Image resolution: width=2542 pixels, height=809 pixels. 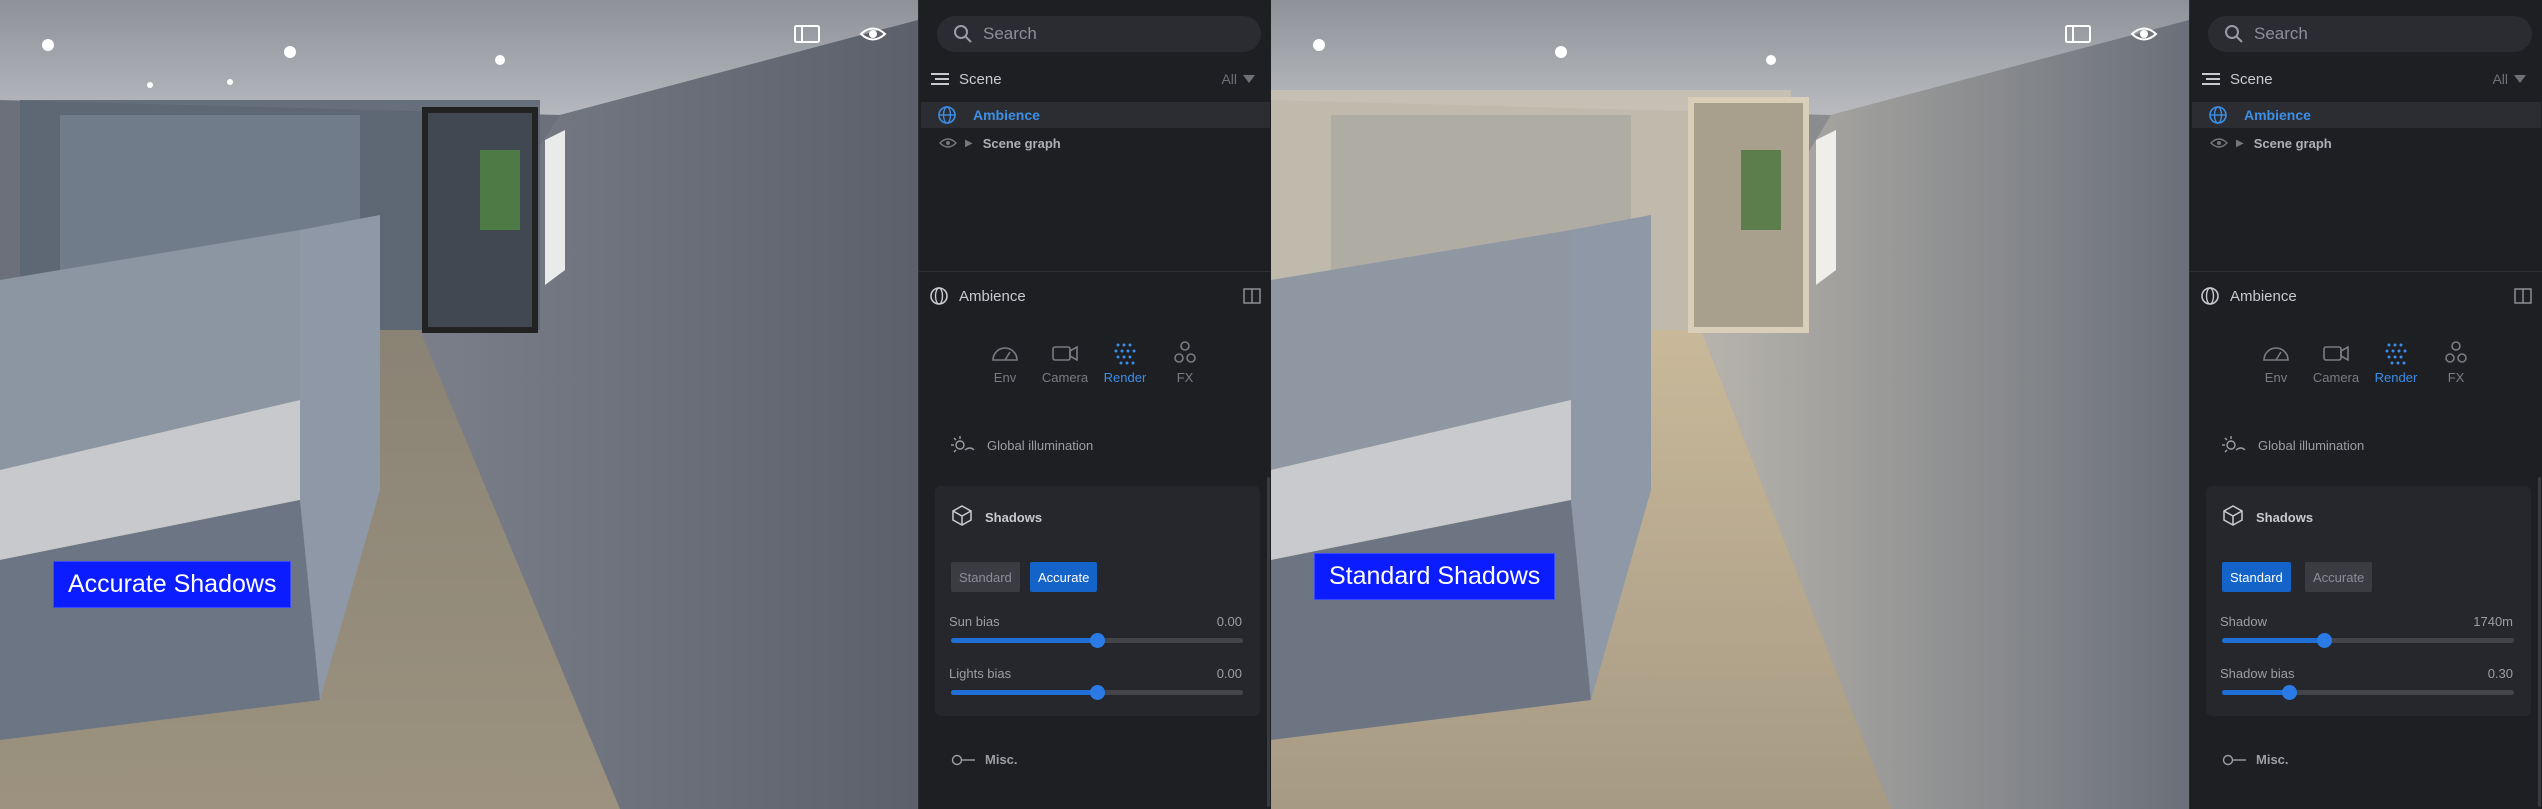 What do you see at coordinates (962, 515) in the screenshot?
I see `cube-icon` at bounding box center [962, 515].